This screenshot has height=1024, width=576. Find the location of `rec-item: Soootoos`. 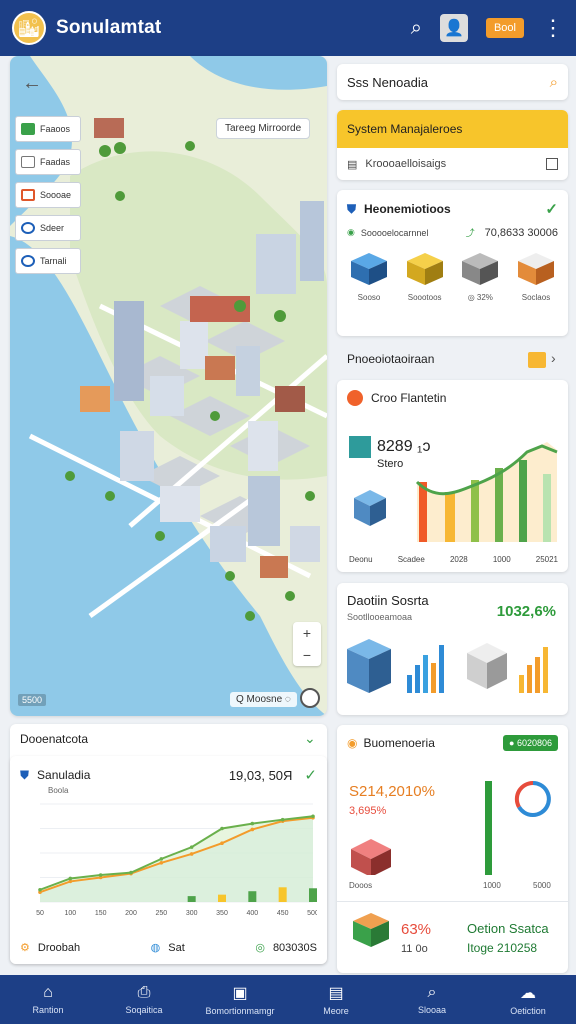

rec-item: Soootoos is located at coordinates (425, 276).